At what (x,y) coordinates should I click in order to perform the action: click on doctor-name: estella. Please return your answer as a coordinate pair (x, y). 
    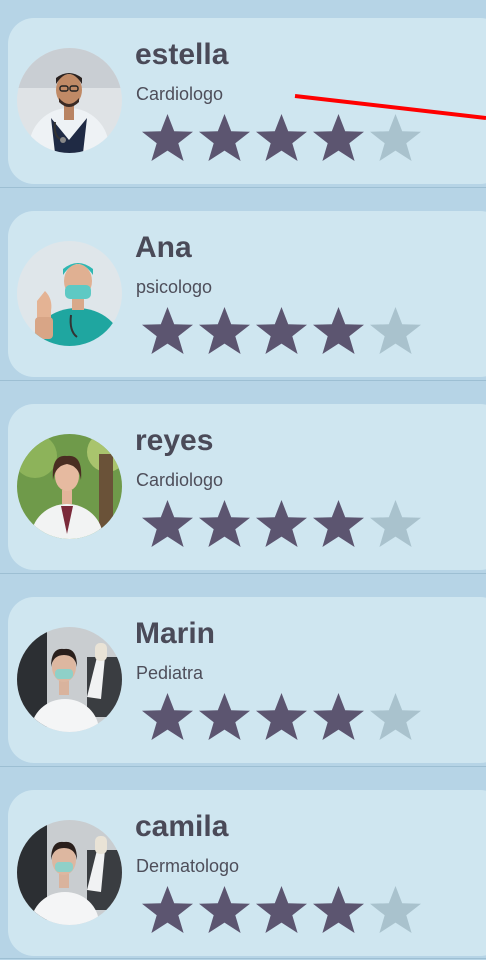
    Looking at the image, I should click on (182, 54).